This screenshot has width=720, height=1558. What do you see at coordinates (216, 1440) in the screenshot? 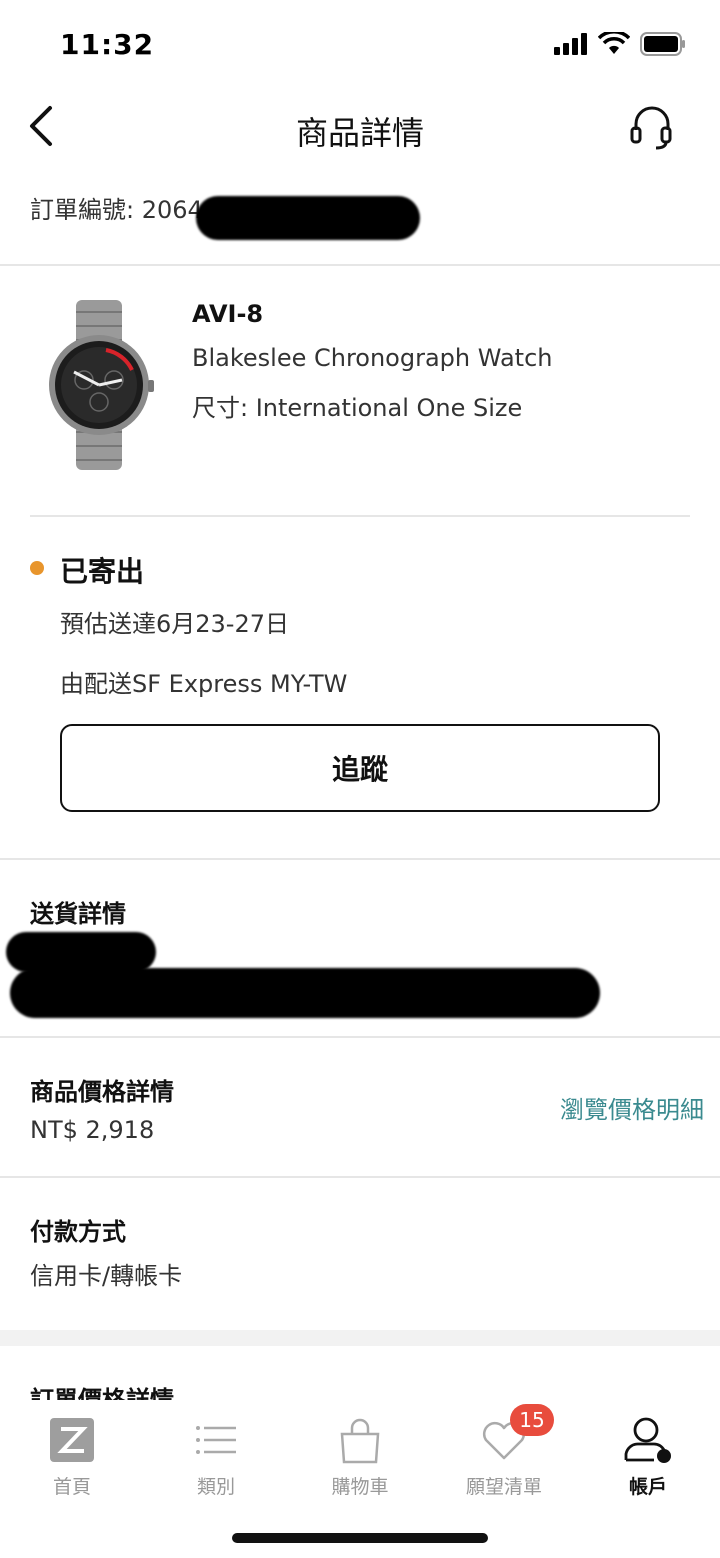
I see `list-icon` at bounding box center [216, 1440].